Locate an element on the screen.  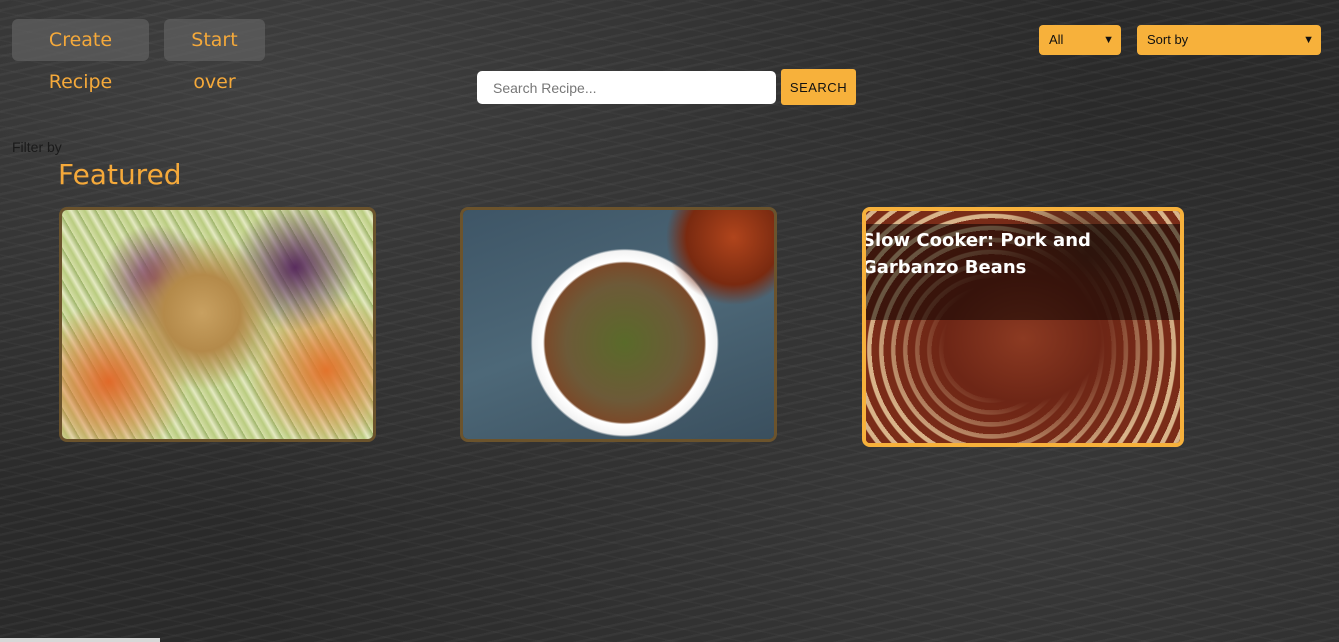
sort-select: Sort by ▼ is located at coordinates (1229, 40).